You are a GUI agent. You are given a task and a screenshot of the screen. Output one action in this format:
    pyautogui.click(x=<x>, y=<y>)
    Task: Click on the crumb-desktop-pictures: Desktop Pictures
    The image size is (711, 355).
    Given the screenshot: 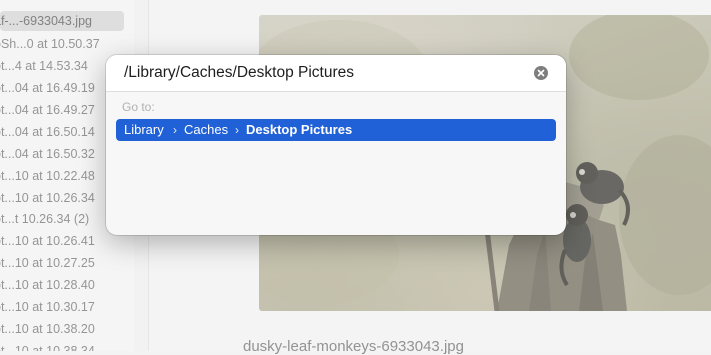 What is the action you would take?
    pyautogui.click(x=299, y=129)
    